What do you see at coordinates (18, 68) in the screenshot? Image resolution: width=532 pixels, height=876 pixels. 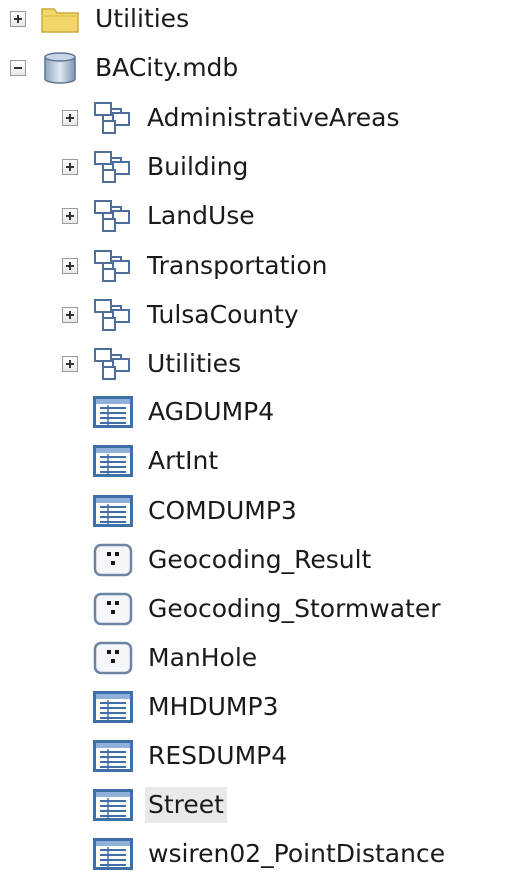 I see `collapse-minus-icon` at bounding box center [18, 68].